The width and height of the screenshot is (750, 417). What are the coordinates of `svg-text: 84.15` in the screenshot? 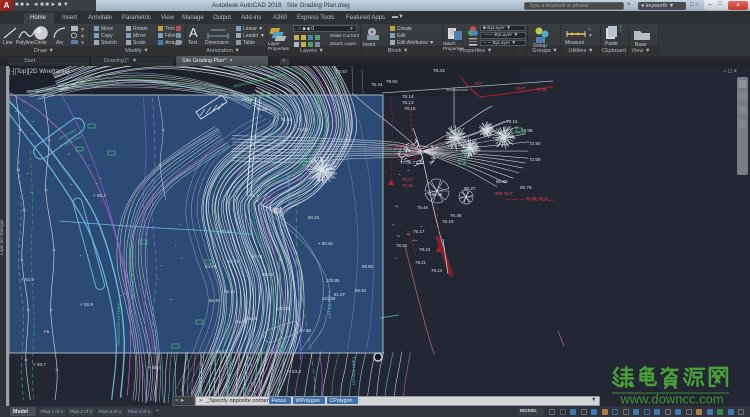 It's located at (226, 231).